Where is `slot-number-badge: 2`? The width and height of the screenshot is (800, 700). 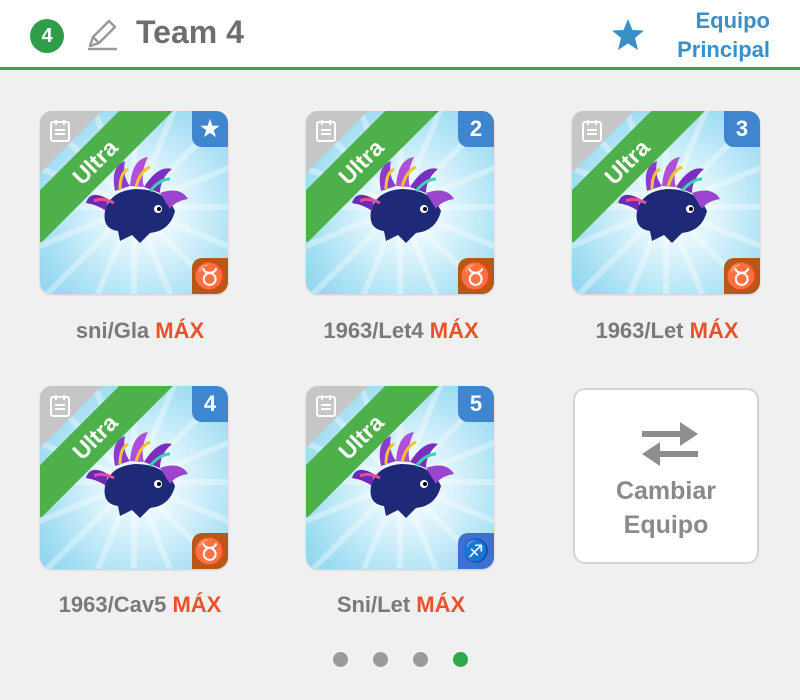
slot-number-badge: 2 is located at coordinates (476, 129).